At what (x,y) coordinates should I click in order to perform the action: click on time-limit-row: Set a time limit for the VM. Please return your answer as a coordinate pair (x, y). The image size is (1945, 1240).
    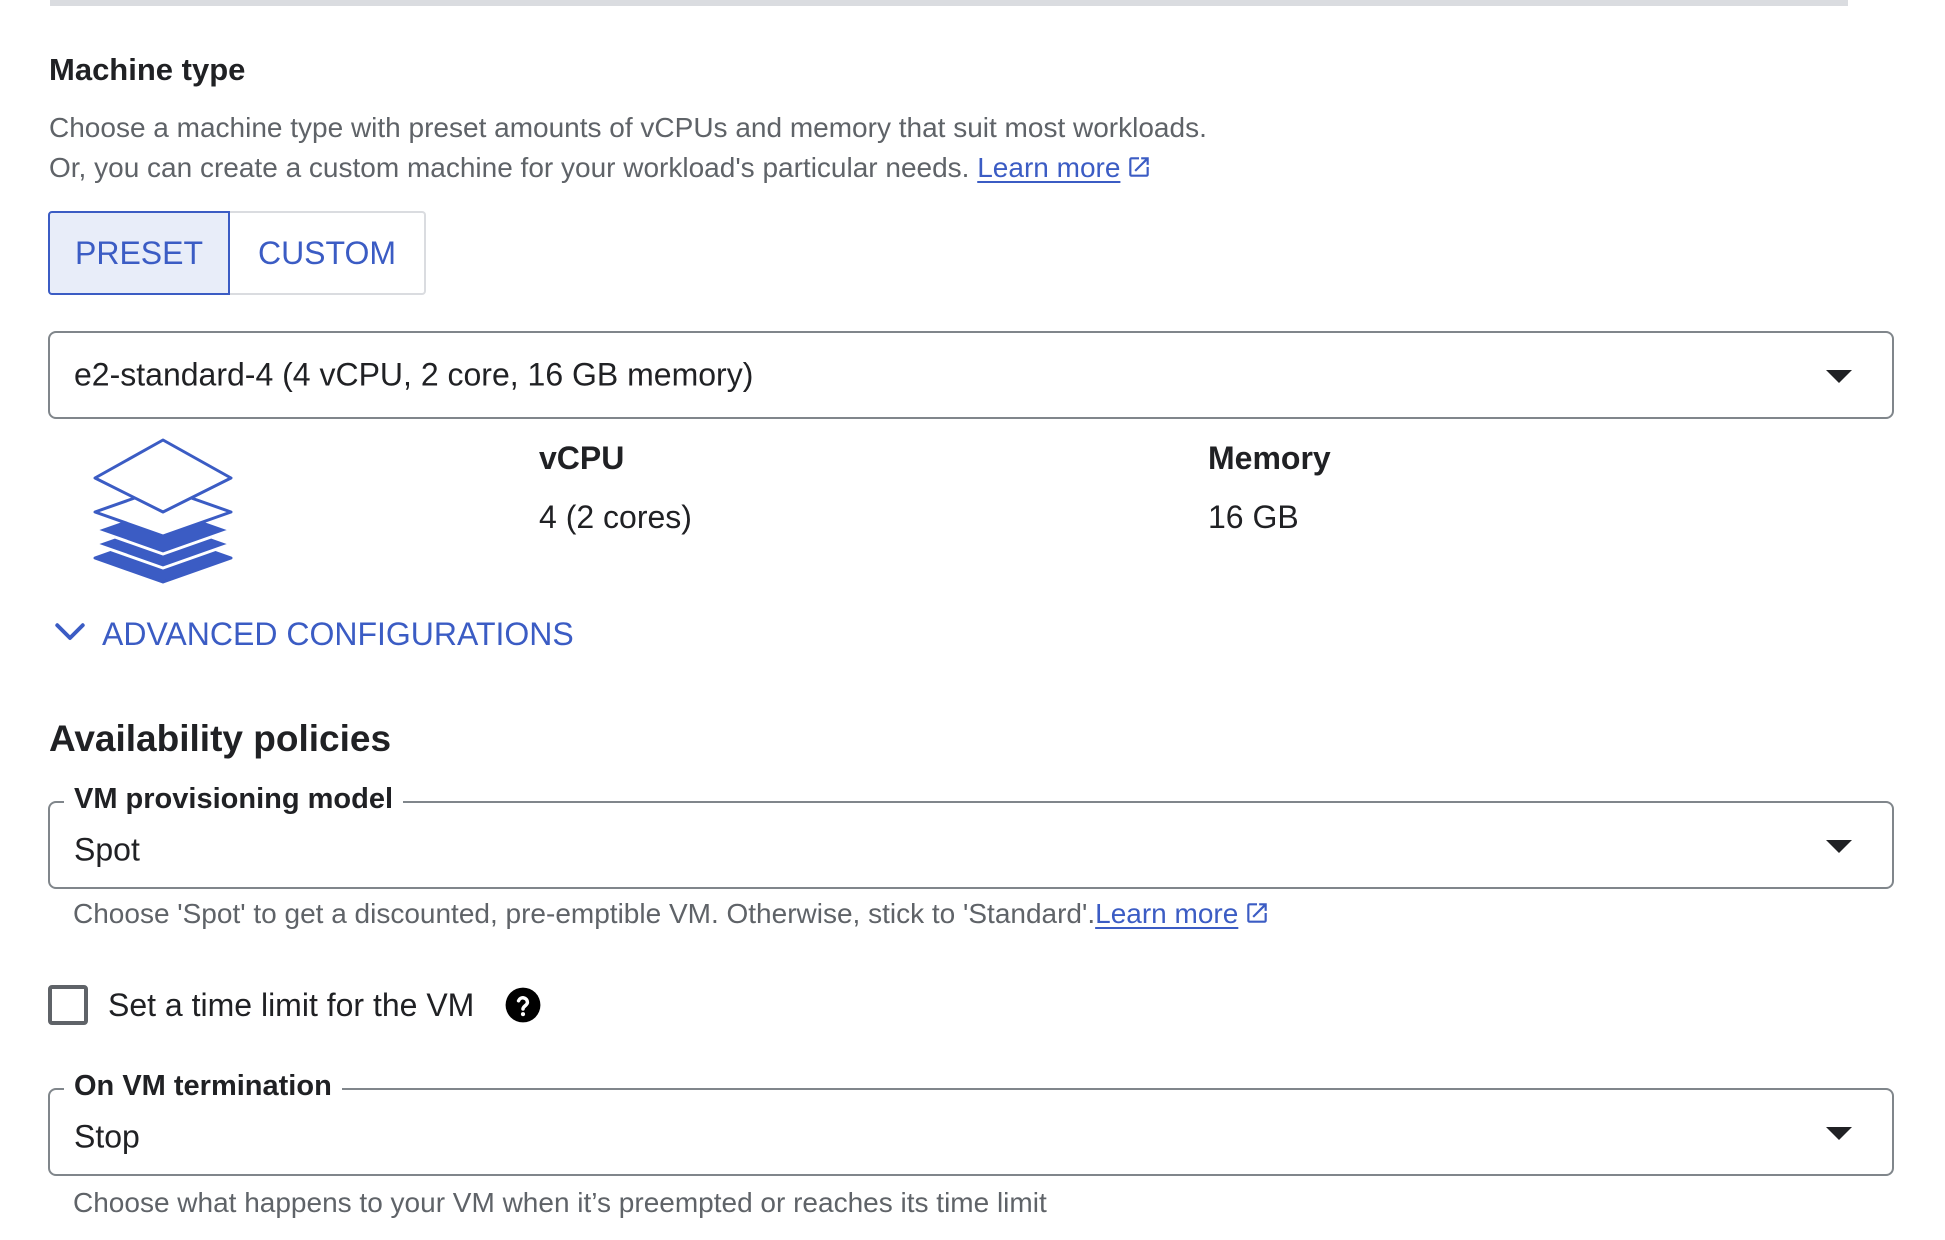
    Looking at the image, I should click on (295, 1005).